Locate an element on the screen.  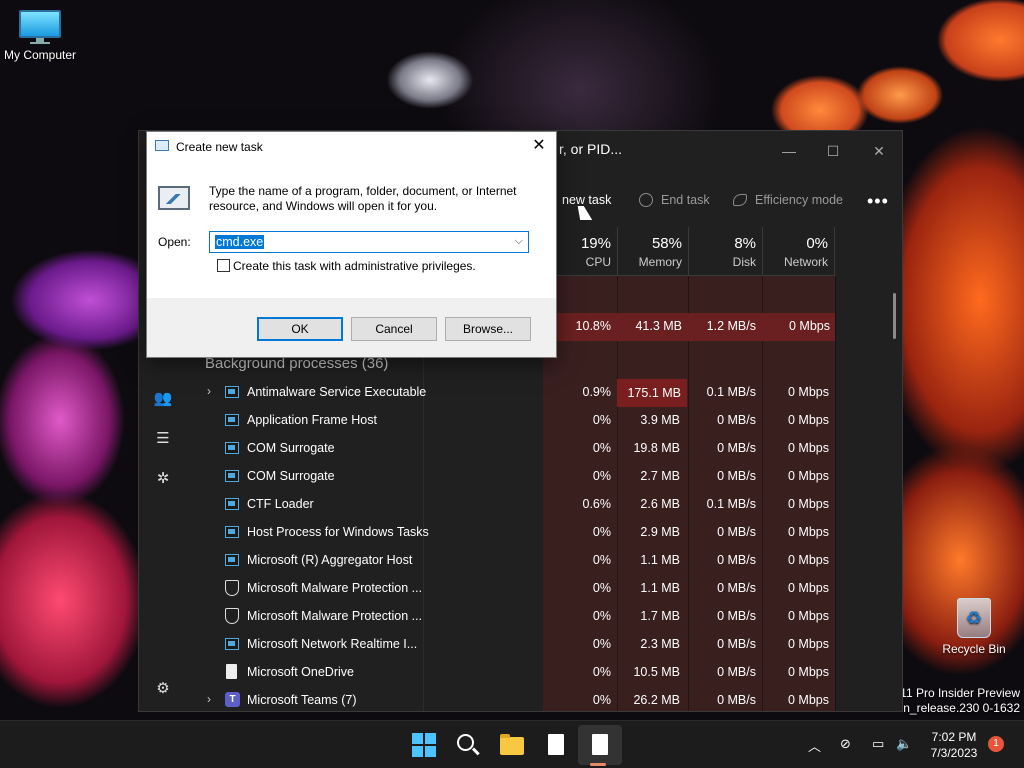
cancel-button: Cancel is located at coordinates (394, 329).